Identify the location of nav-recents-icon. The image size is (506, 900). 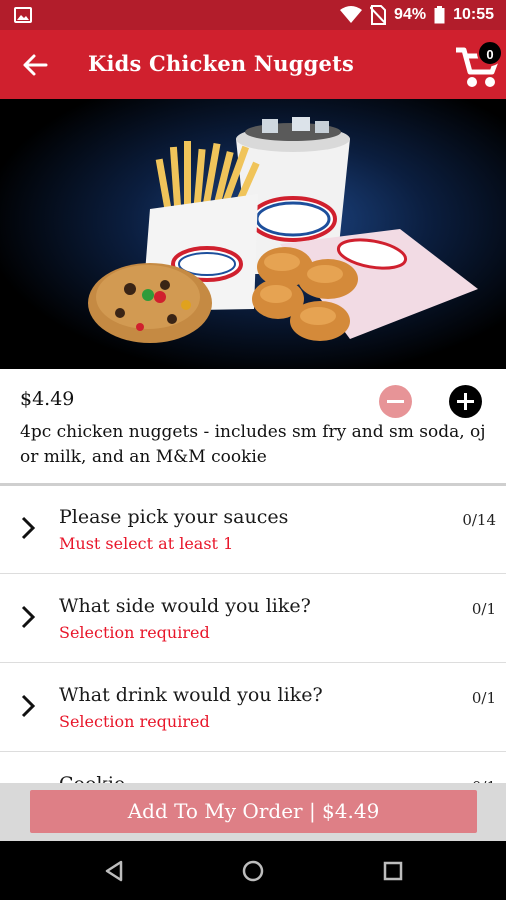
(393, 871).